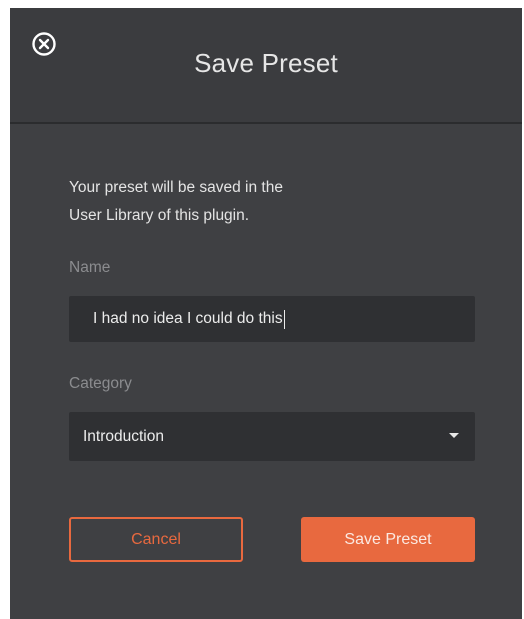 Image resolution: width=524 pixels, height=619 pixels. What do you see at coordinates (454, 435) in the screenshot?
I see `caret-down-icon` at bounding box center [454, 435].